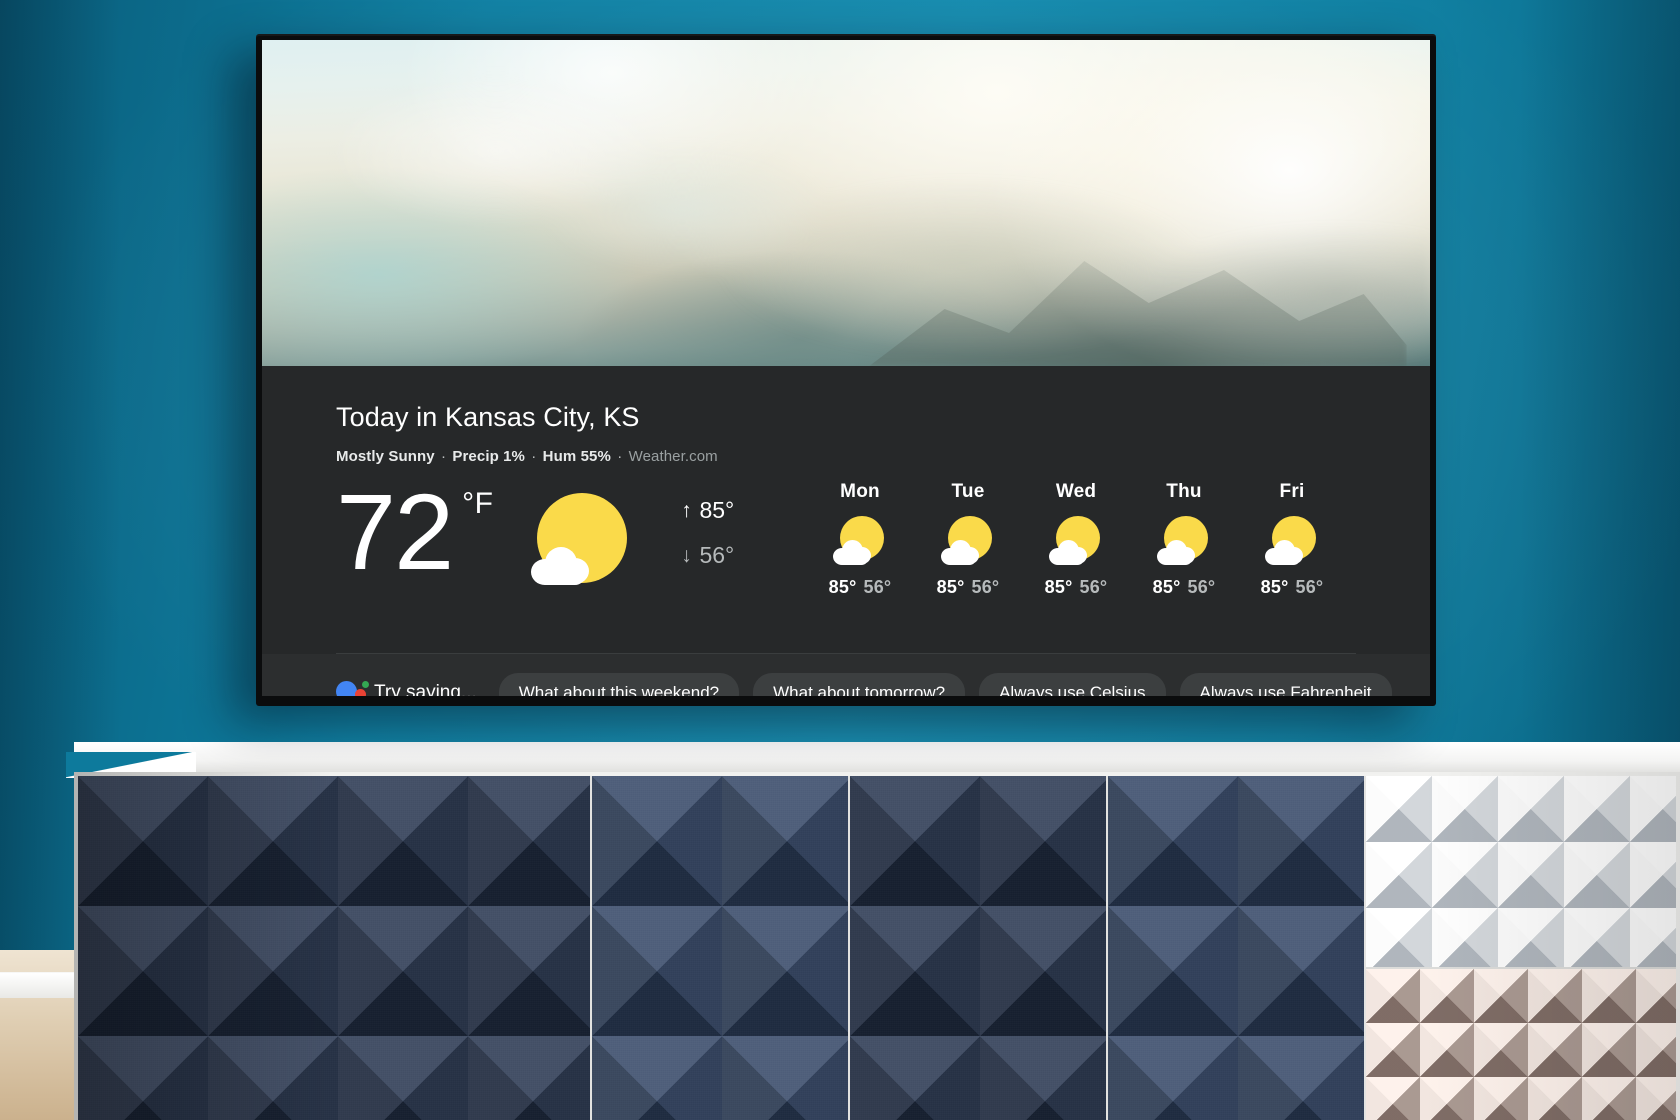  Describe the element at coordinates (717, 555) in the screenshot. I see `low-temperature: 56°` at that location.